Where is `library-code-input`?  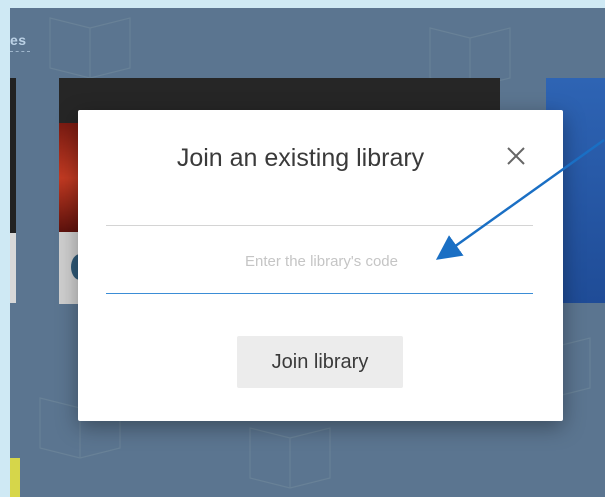
library-code-input is located at coordinates (321, 261).